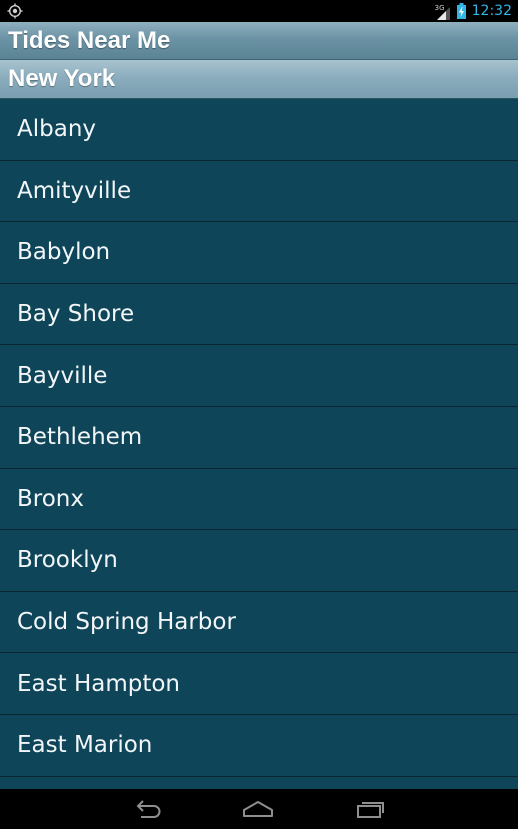 This screenshot has width=518, height=829. Describe the element at coordinates (259, 500) in the screenshot. I see `list-item: Bronx` at that location.